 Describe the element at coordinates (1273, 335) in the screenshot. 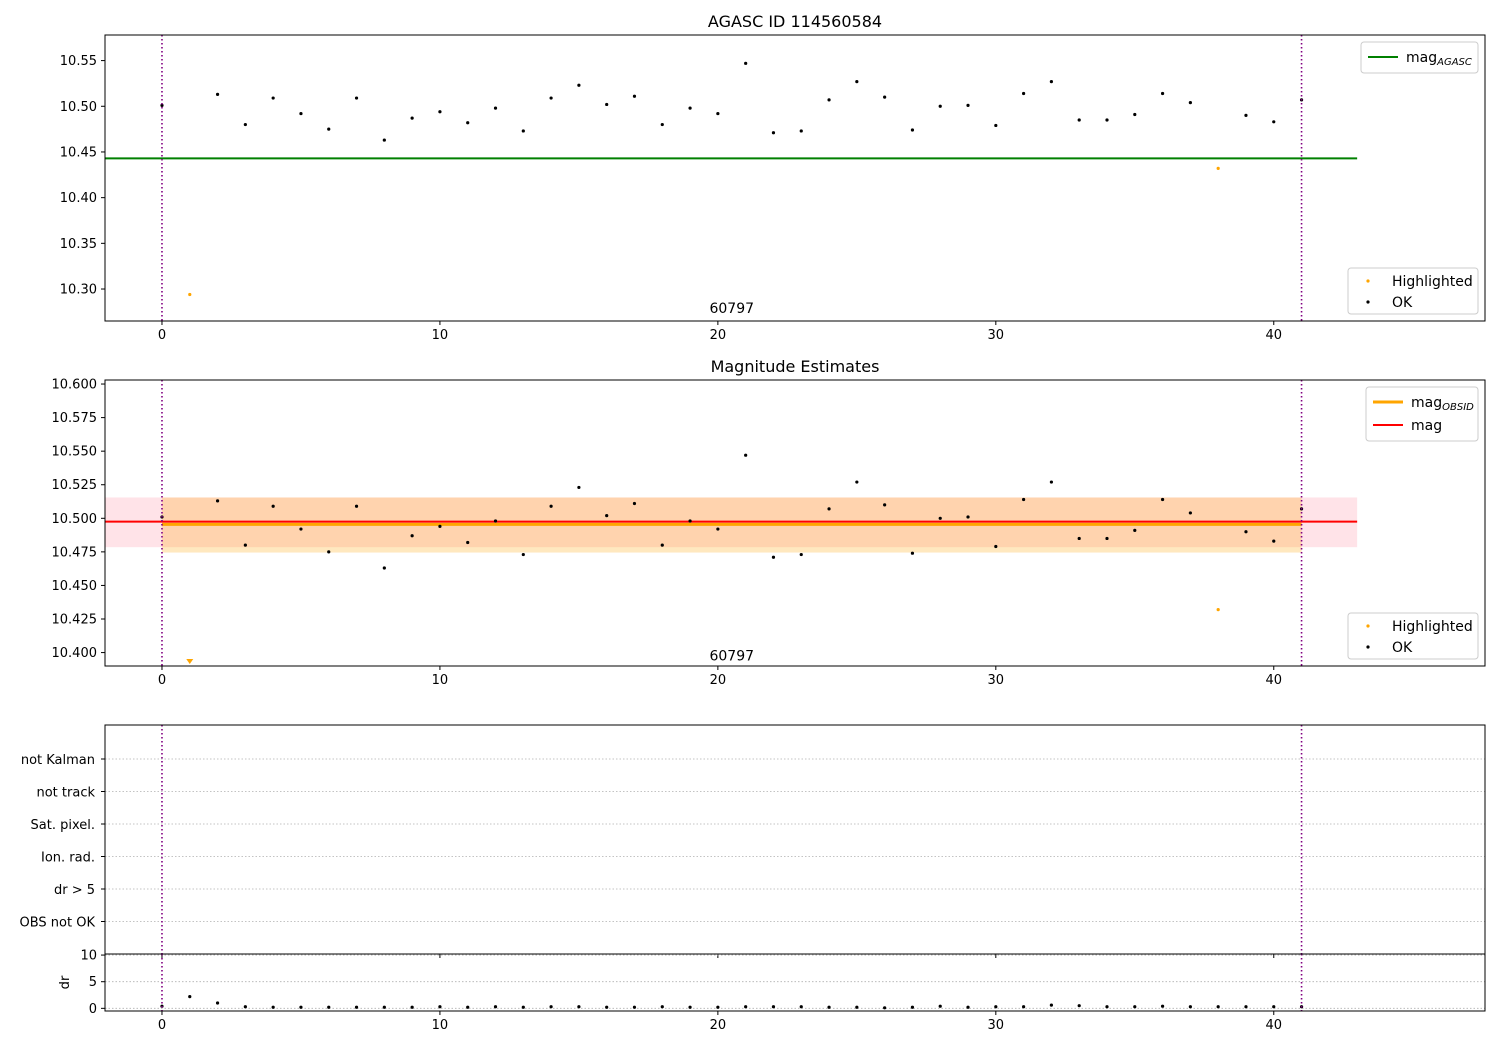

I see `chart-1-xtick-label: 40` at that location.